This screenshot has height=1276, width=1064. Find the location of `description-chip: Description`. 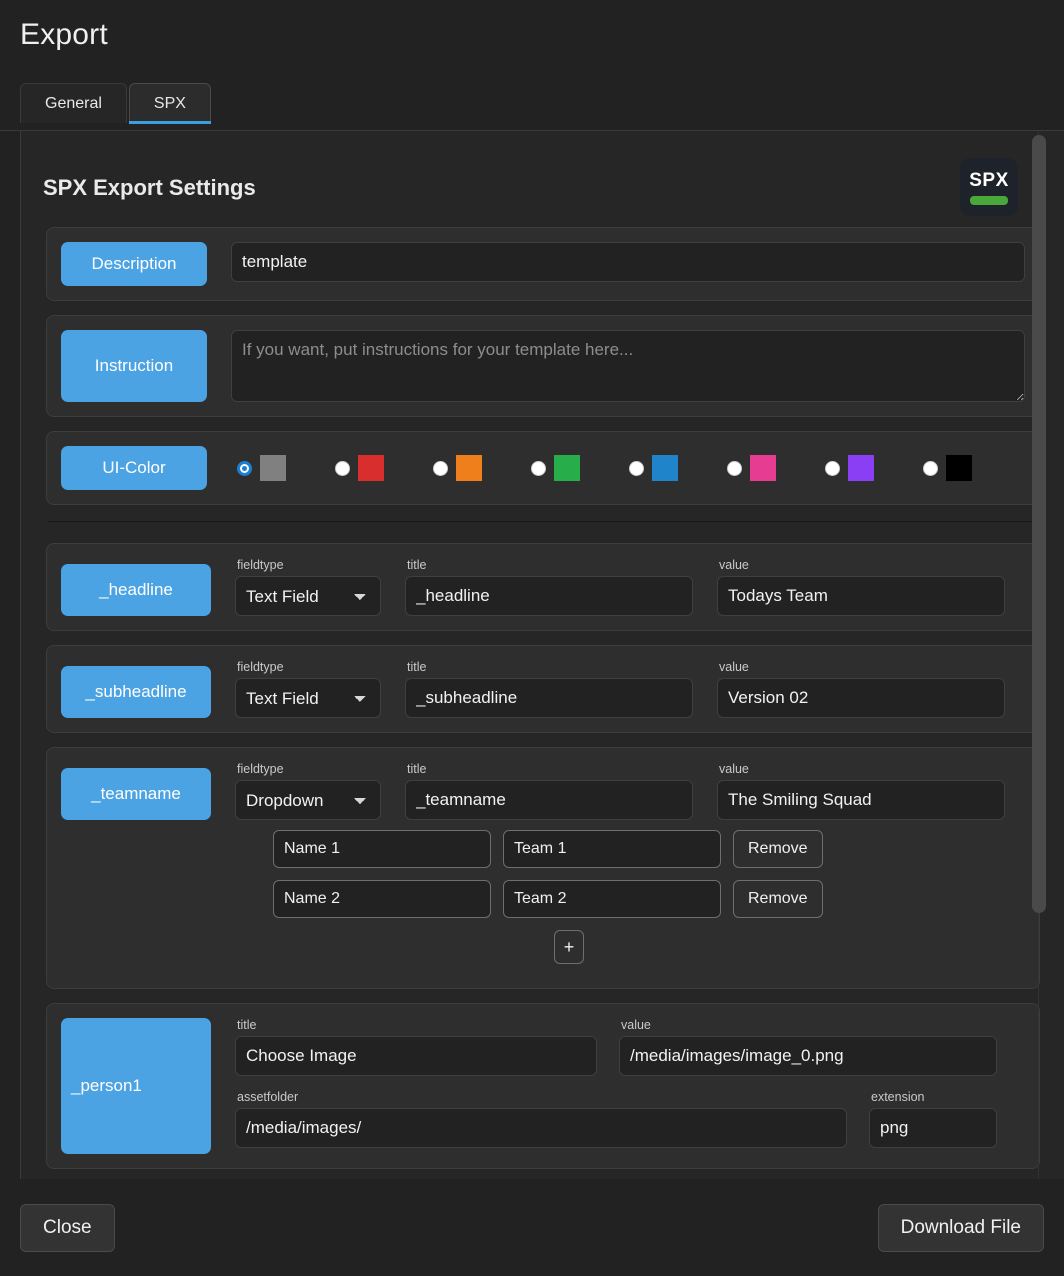

description-chip: Description is located at coordinates (134, 264).